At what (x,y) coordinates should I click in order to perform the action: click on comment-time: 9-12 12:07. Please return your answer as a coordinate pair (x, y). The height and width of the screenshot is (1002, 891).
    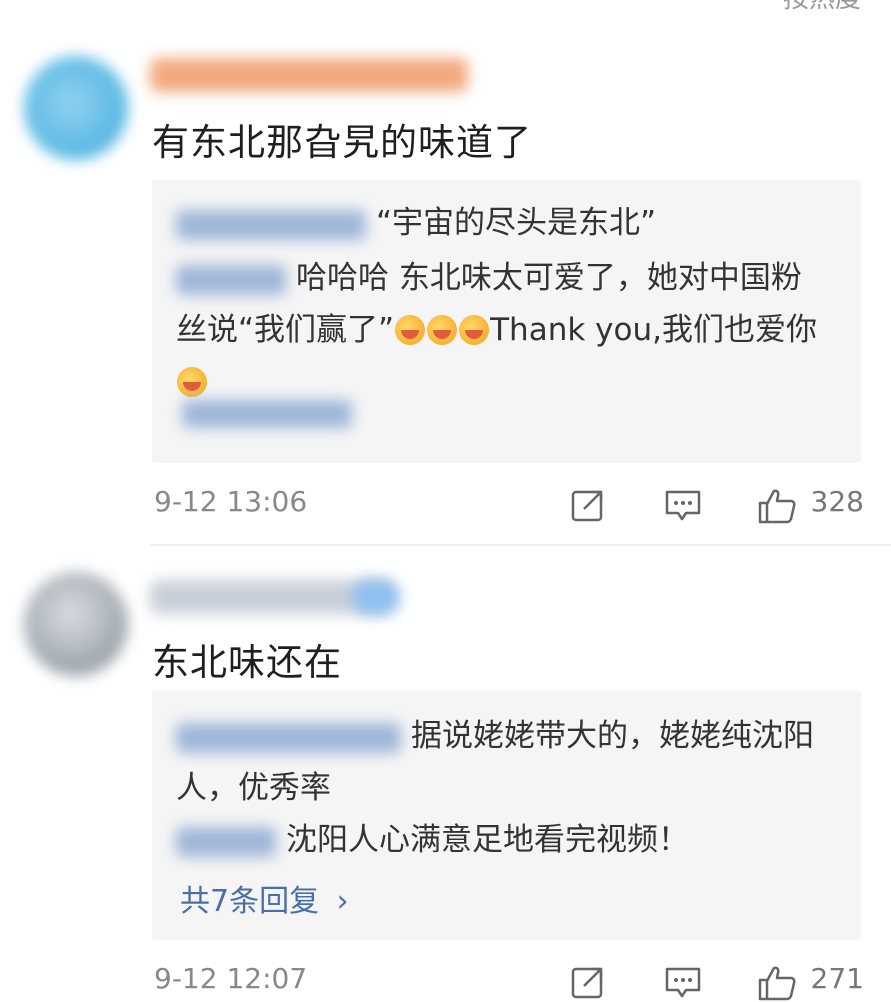
    Looking at the image, I should click on (231, 978).